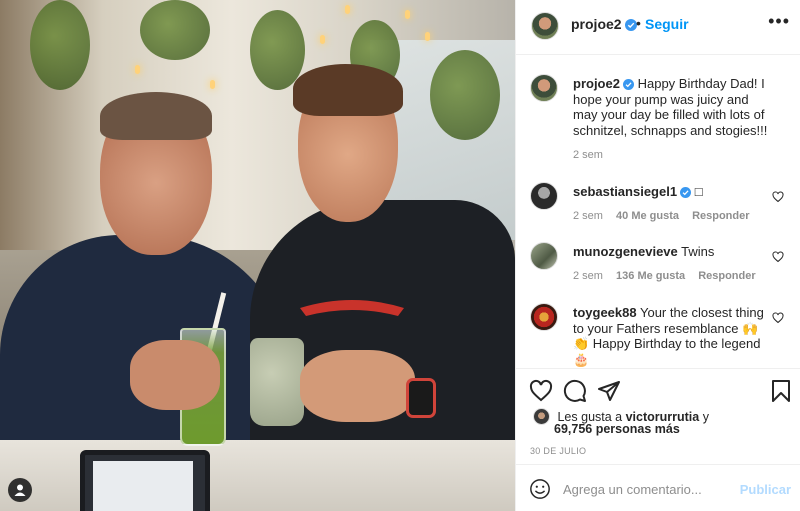  I want to click on comment-body: munozgenevieve Twins, so click(673, 252).